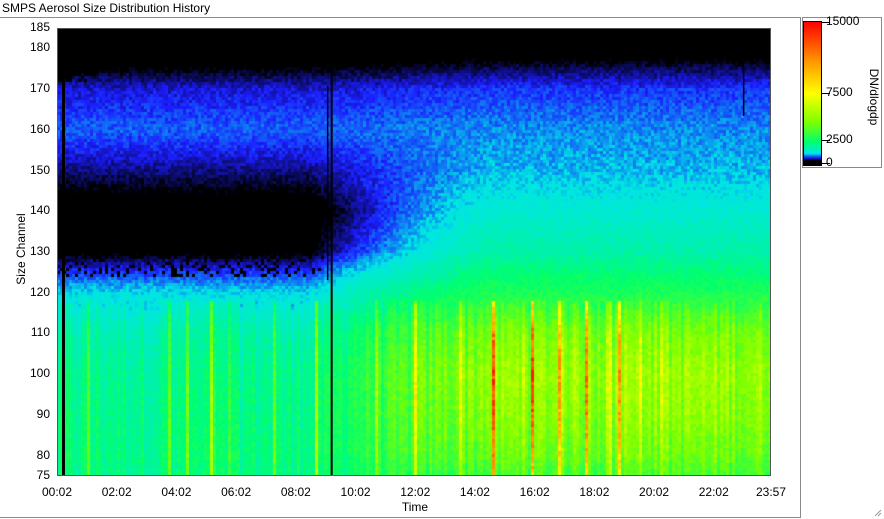 The width and height of the screenshot is (884, 519). What do you see at coordinates (43, 413) in the screenshot?
I see `y-tick-label: 90` at bounding box center [43, 413].